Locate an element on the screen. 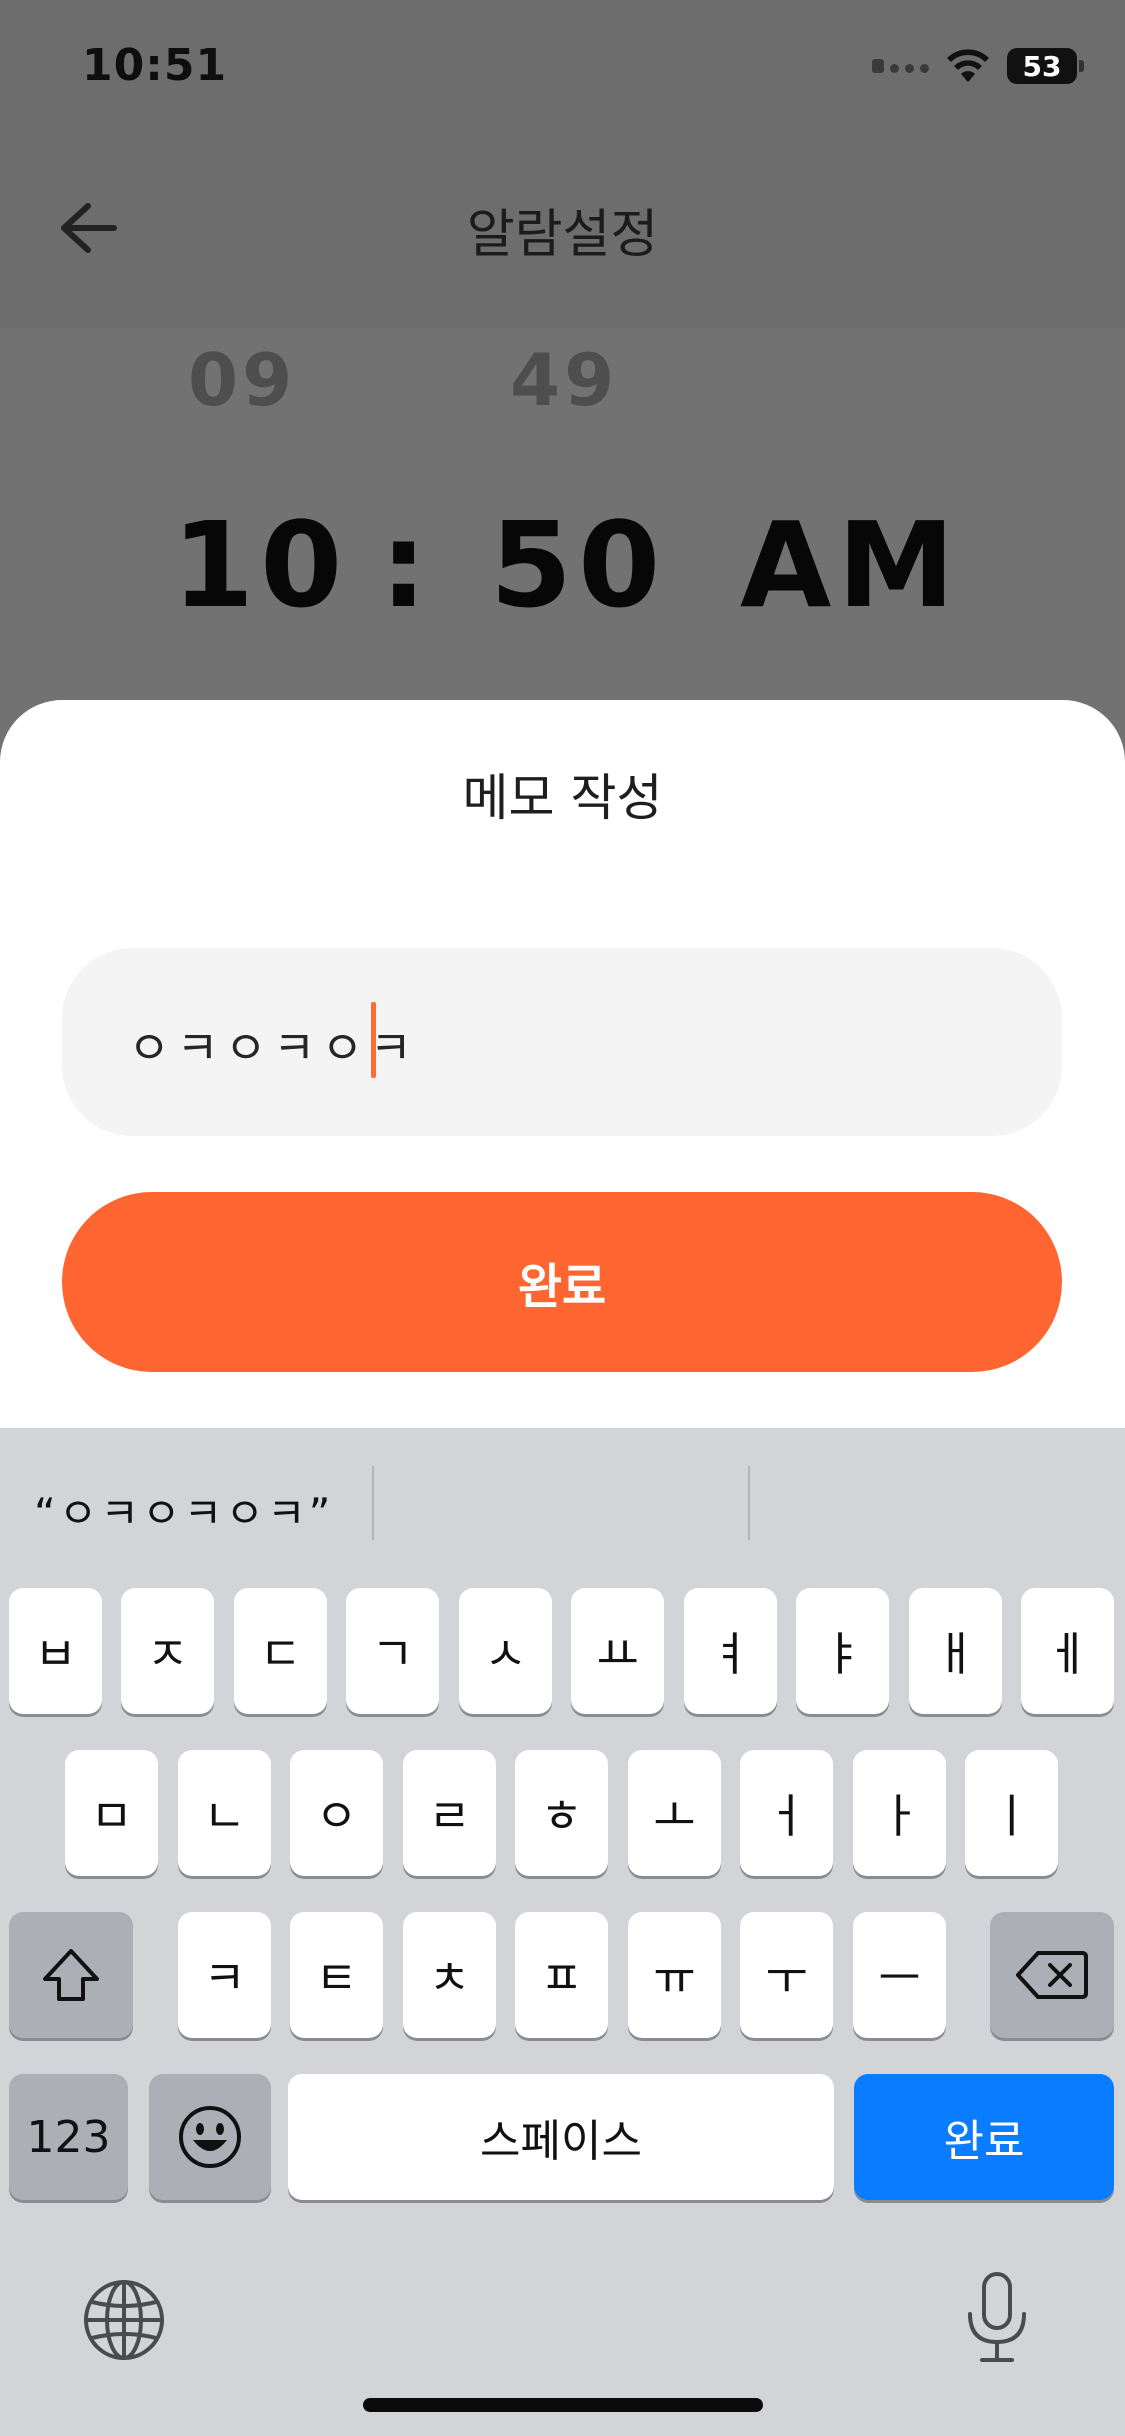 This screenshot has width=1125, height=2436. key-letter: ㅔ is located at coordinates (1067, 1651).